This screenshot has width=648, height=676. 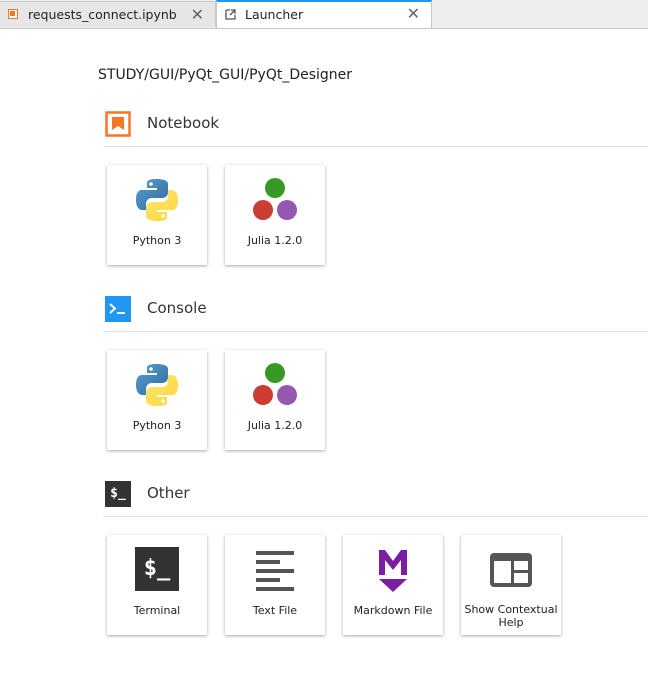 I want to click on contextual-help-icon, so click(x=511, y=570).